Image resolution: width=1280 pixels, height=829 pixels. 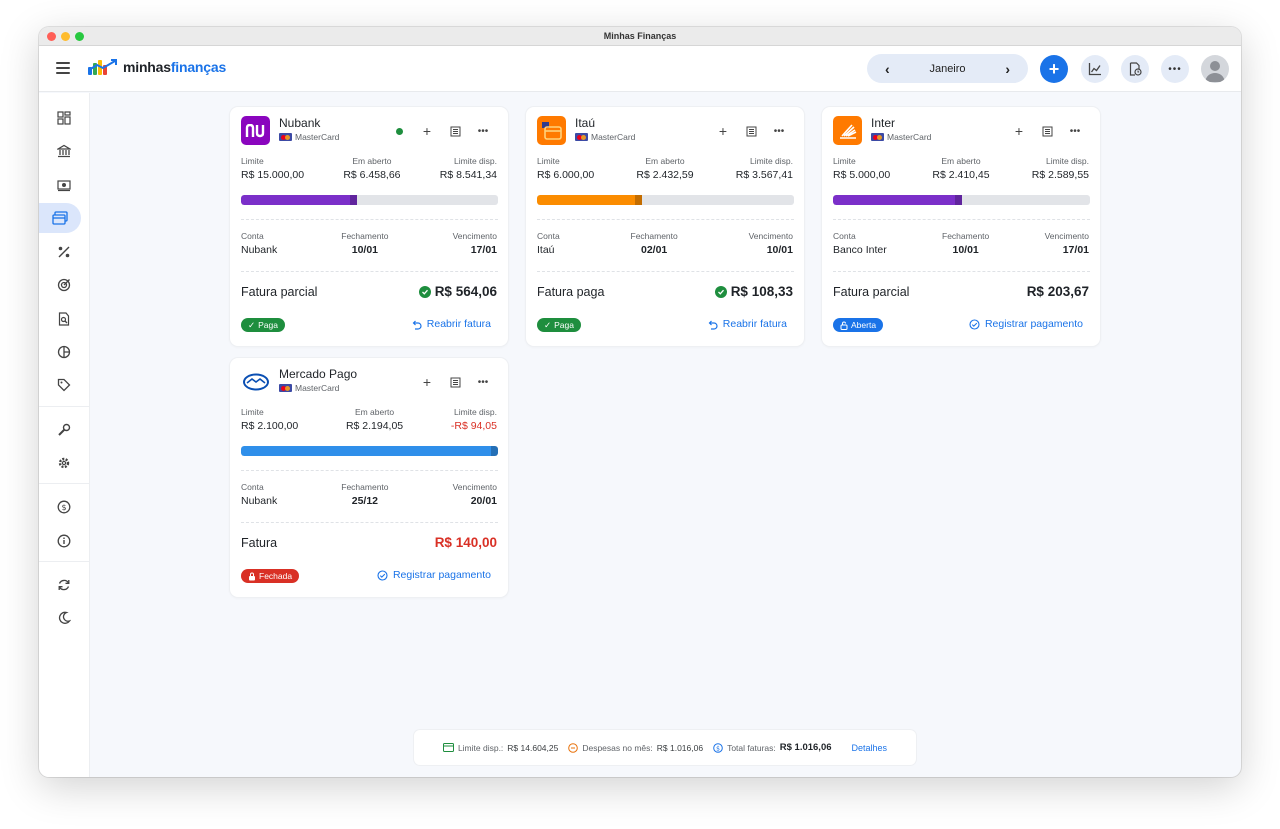 I want to click on check-icon: ✓, so click(x=548, y=324).